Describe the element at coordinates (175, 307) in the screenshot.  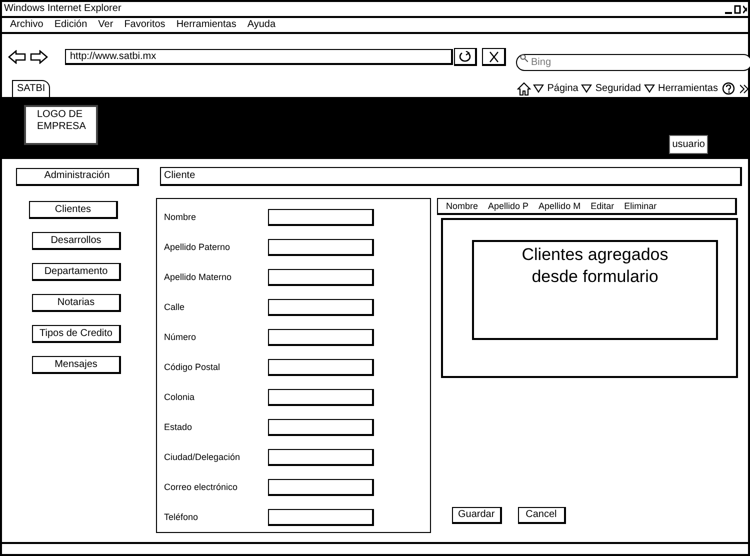
I see `field-label: Calle` at that location.